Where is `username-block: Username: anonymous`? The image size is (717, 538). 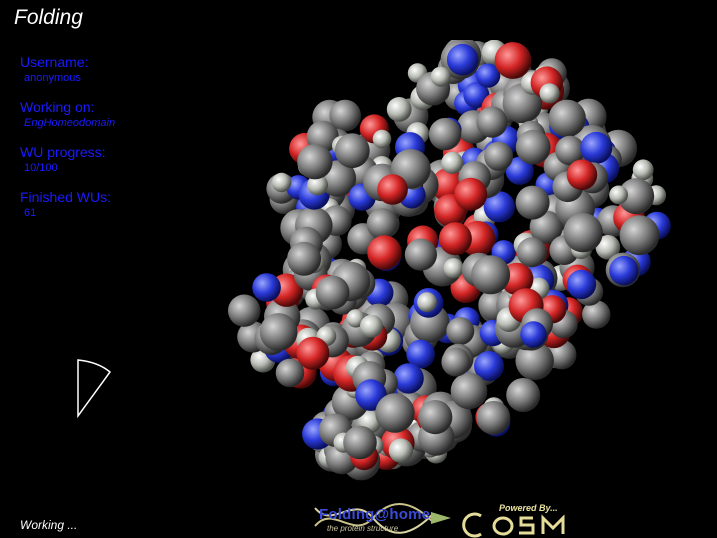 username-block: Username: anonymous is located at coordinates (67, 69).